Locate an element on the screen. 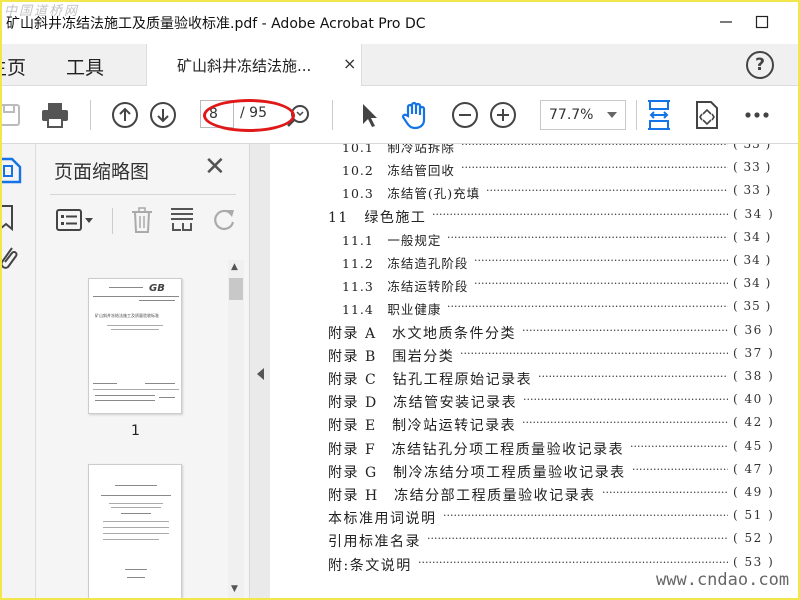  zoom-level-dropdown: 77.7% is located at coordinates (583, 115).